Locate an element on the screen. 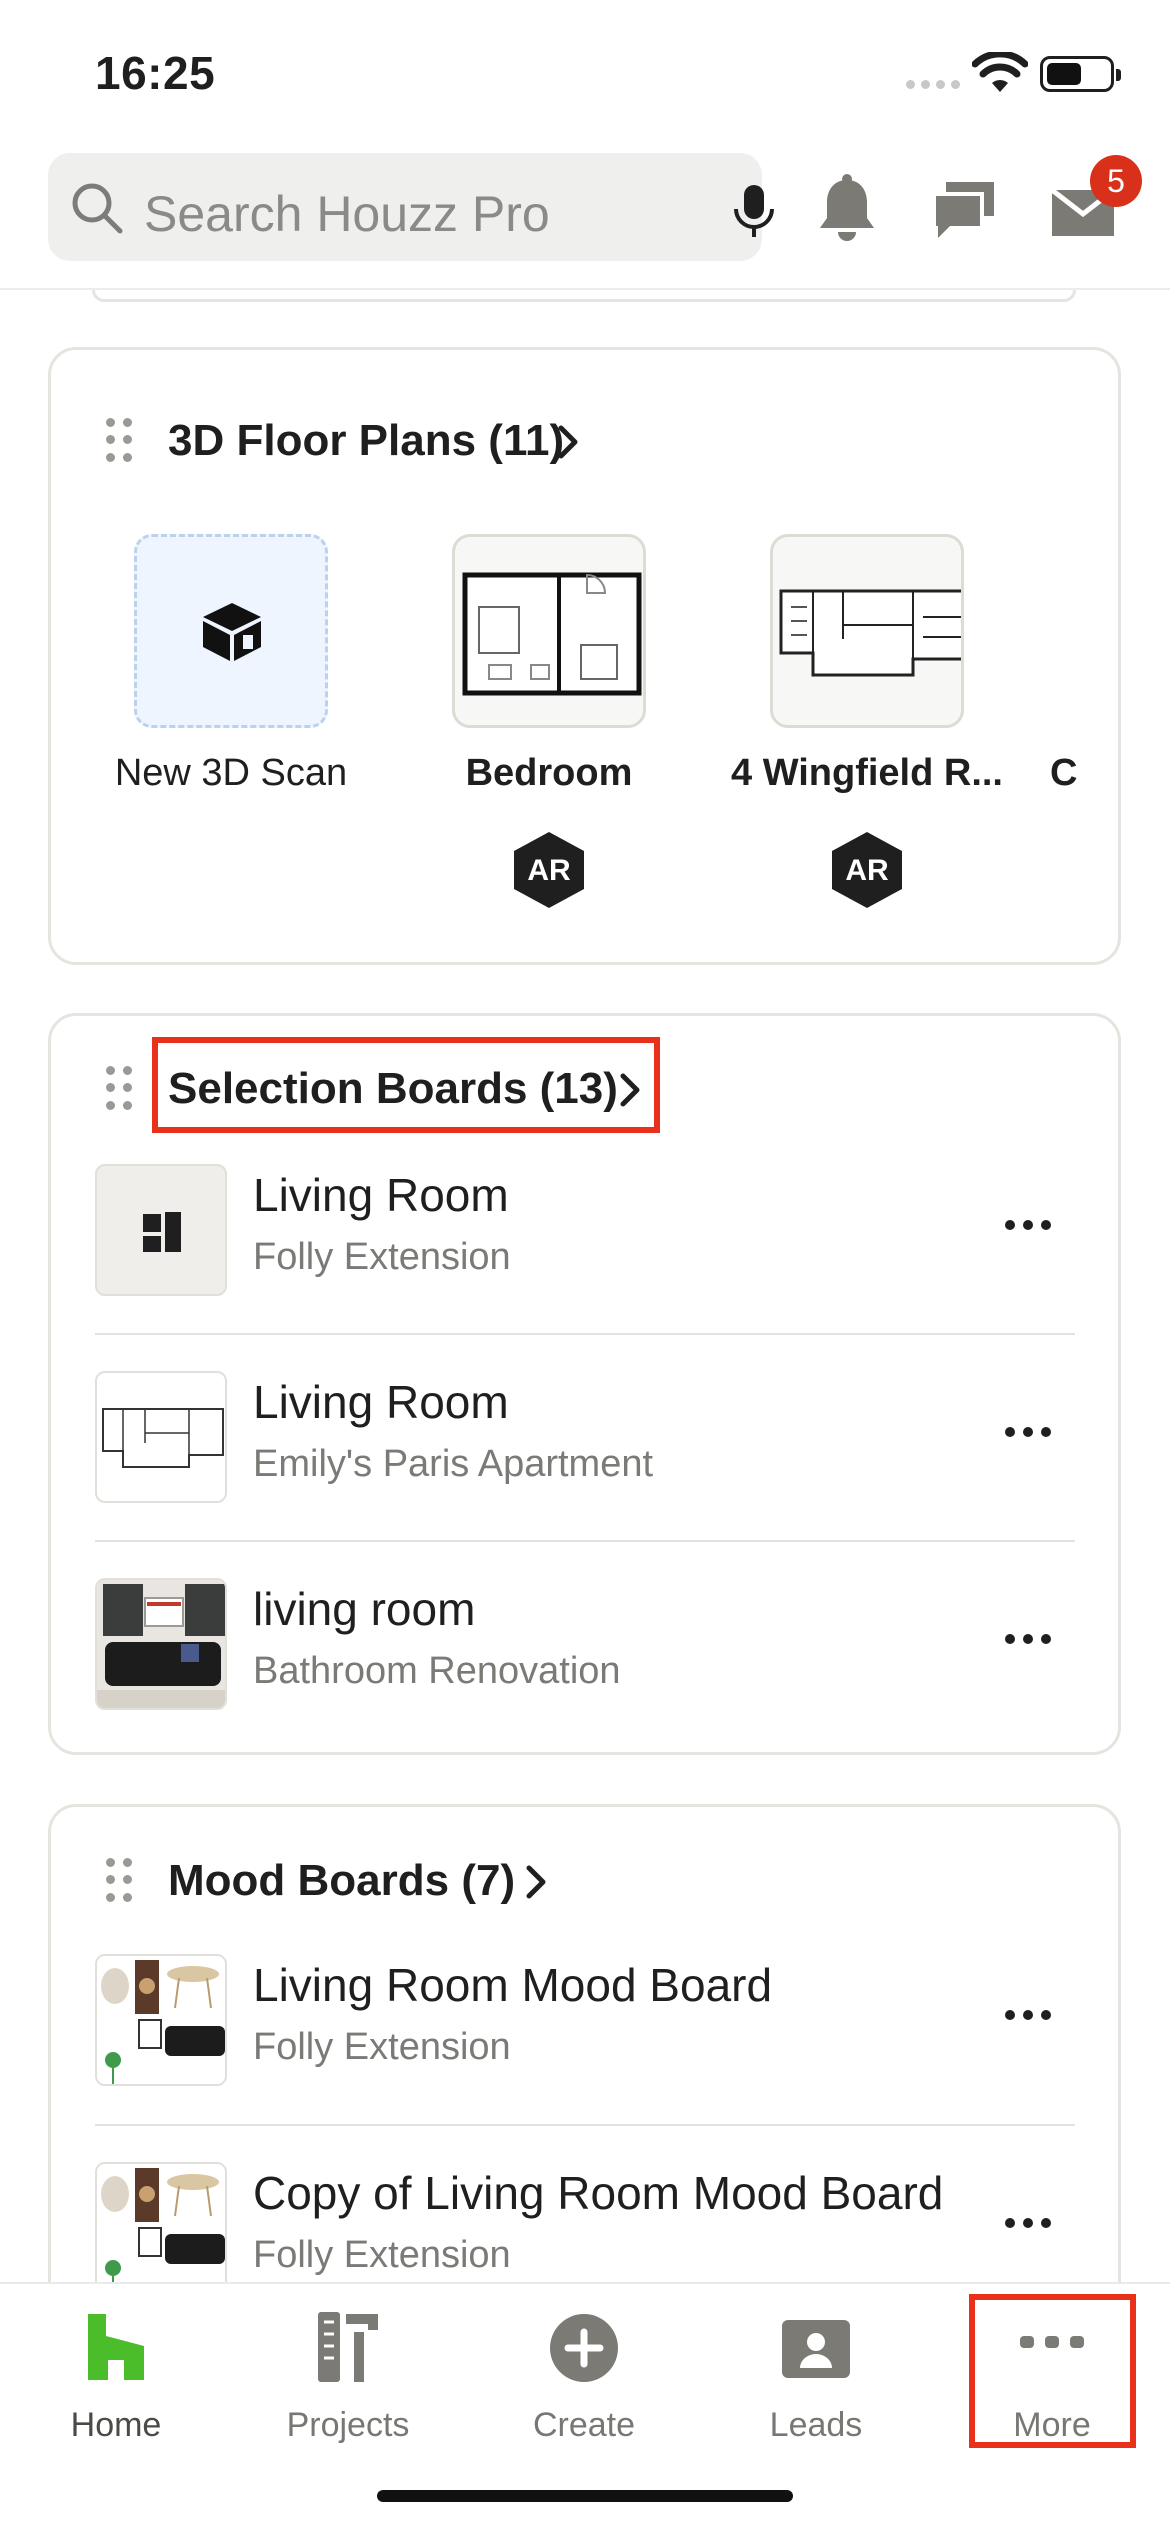  list-item: Living Room Emily's Paris Apartment is located at coordinates (585, 1434).